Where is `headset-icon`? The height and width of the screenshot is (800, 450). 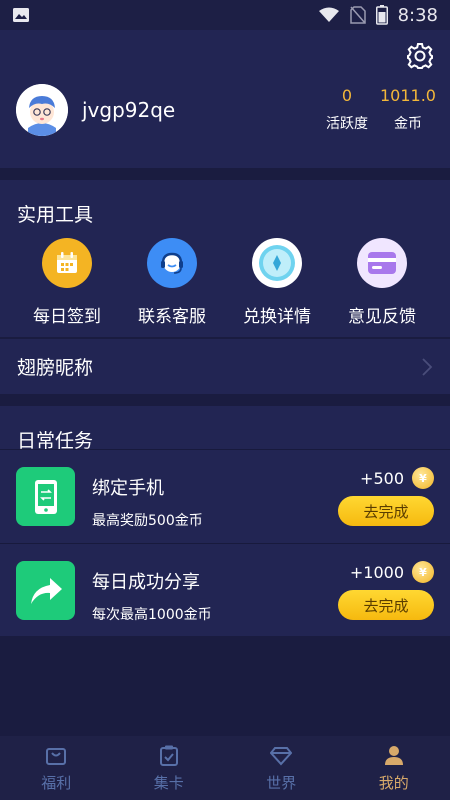 headset-icon is located at coordinates (172, 263).